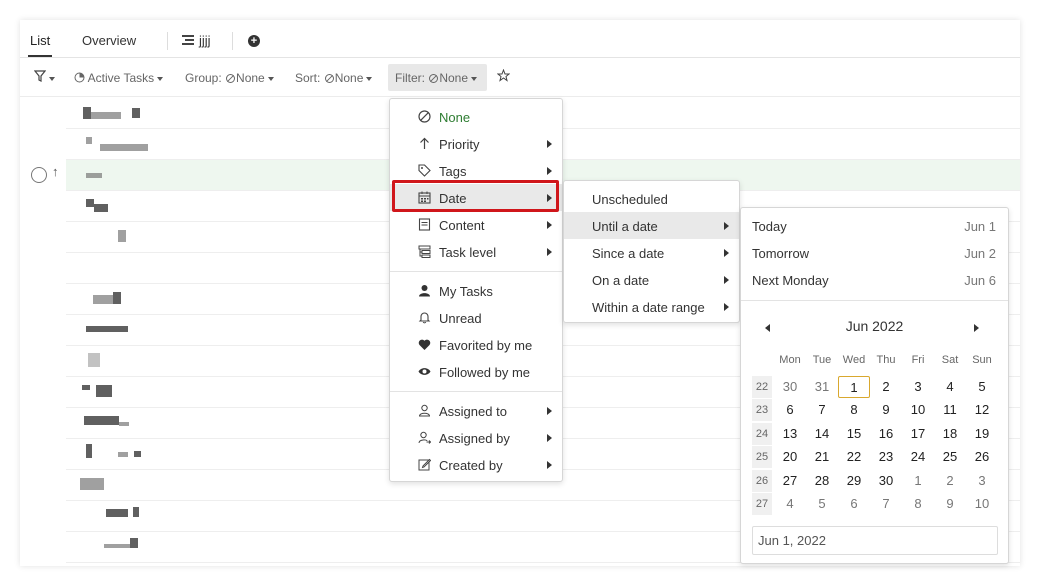 Image resolution: width=1040 pixels, height=586 pixels. Describe the element at coordinates (950, 410) in the screenshot. I see `calendar-day: 11` at that location.